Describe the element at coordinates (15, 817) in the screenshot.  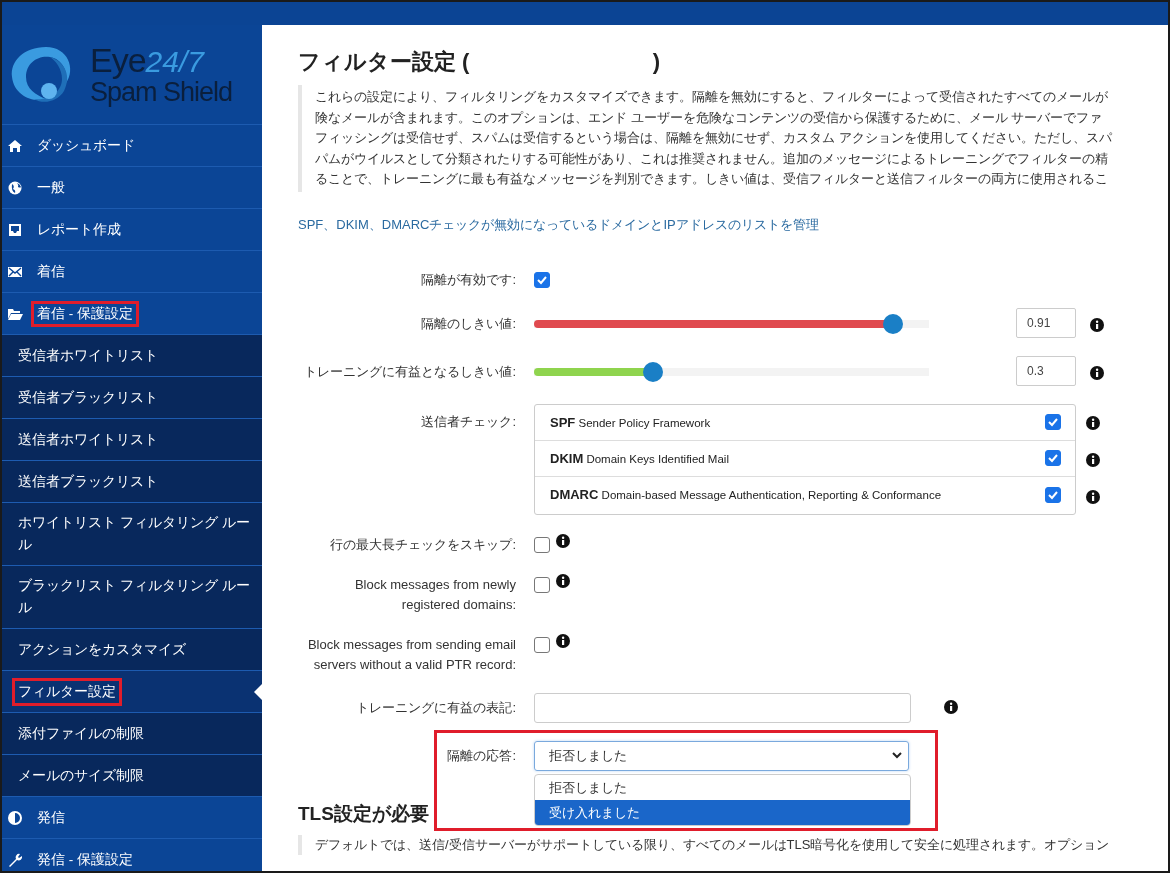
I see `half-circle-icon` at that location.